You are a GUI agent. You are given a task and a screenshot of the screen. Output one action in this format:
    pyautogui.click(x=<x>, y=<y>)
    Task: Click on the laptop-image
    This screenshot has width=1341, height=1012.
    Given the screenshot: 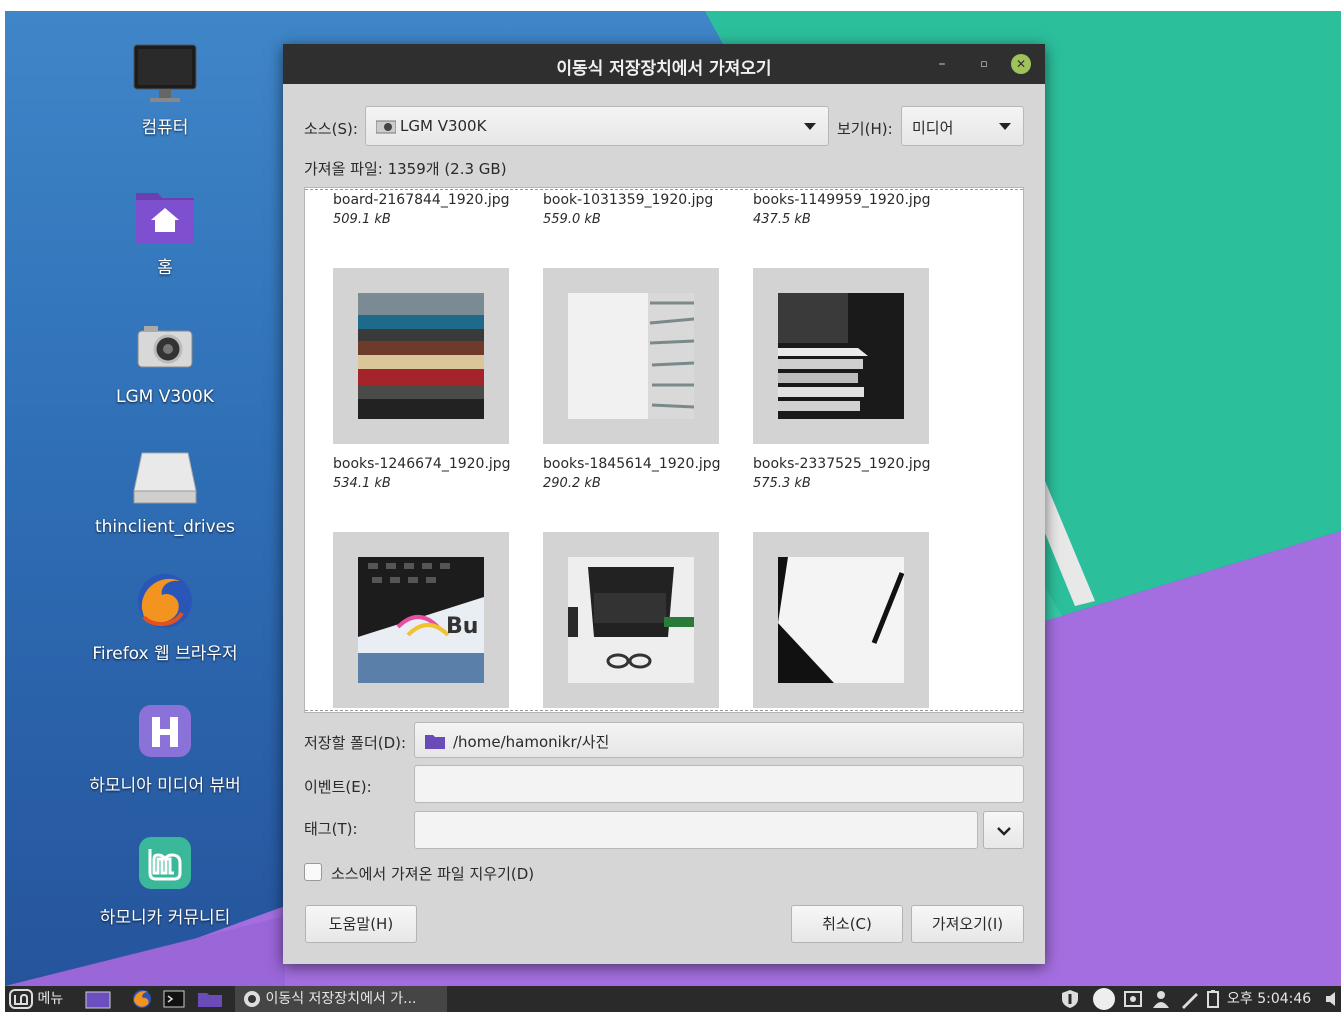 What is the action you would take?
    pyautogui.click(x=631, y=620)
    